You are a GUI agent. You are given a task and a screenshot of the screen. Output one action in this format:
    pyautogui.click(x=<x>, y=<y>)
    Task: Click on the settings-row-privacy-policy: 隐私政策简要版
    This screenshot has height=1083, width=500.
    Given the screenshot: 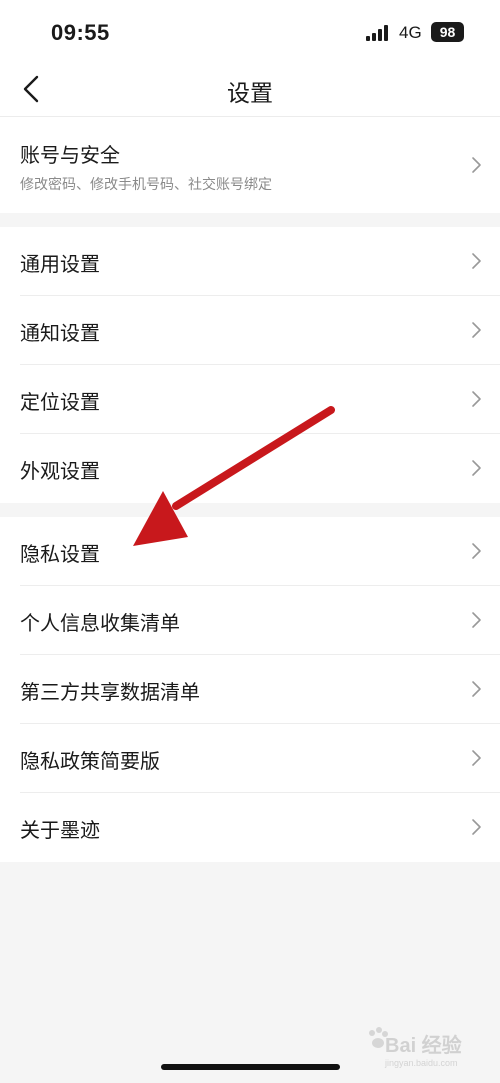 What is the action you would take?
    pyautogui.click(x=250, y=758)
    